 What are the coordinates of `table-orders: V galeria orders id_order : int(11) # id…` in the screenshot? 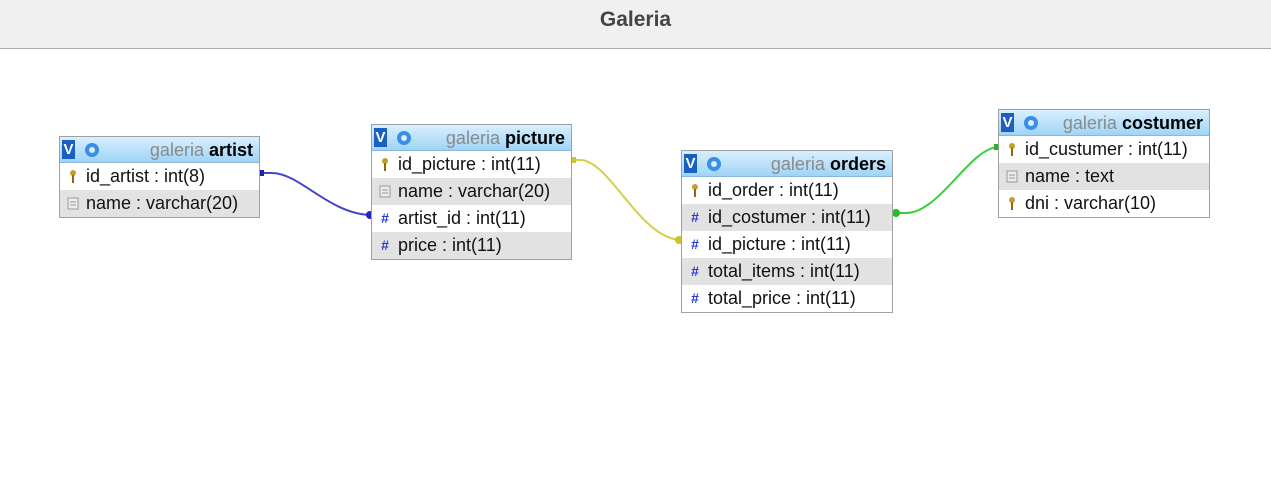 It's located at (787, 231).